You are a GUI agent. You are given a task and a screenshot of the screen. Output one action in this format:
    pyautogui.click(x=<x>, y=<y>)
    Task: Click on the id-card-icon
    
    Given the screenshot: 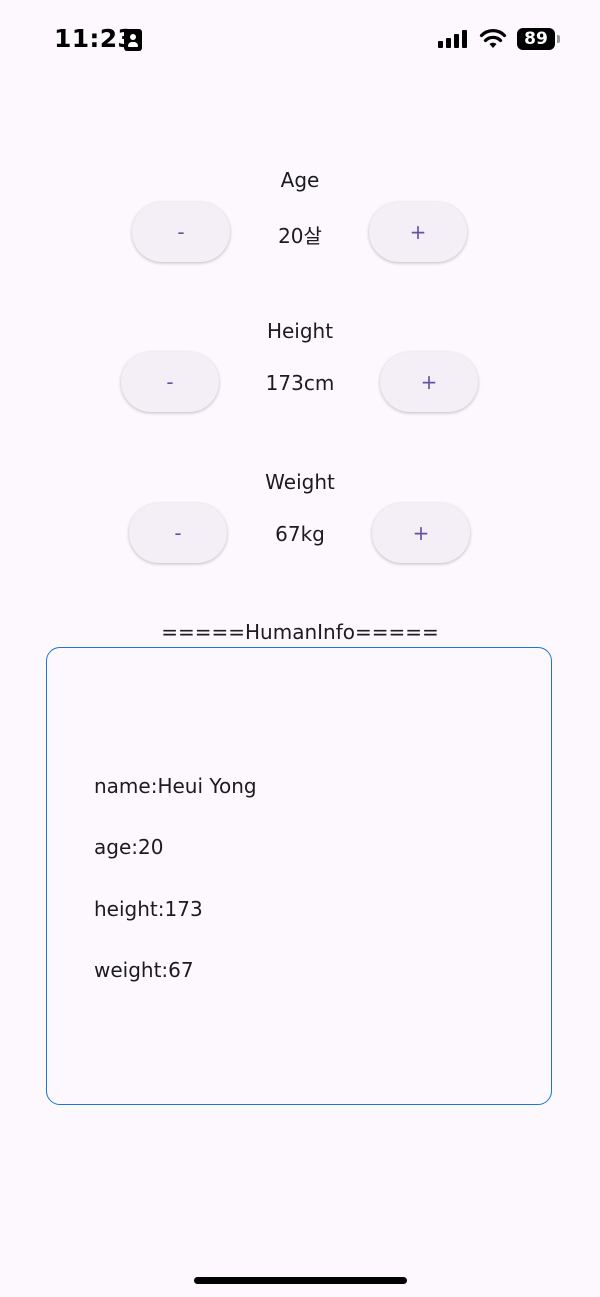 What is the action you would take?
    pyautogui.click(x=133, y=40)
    